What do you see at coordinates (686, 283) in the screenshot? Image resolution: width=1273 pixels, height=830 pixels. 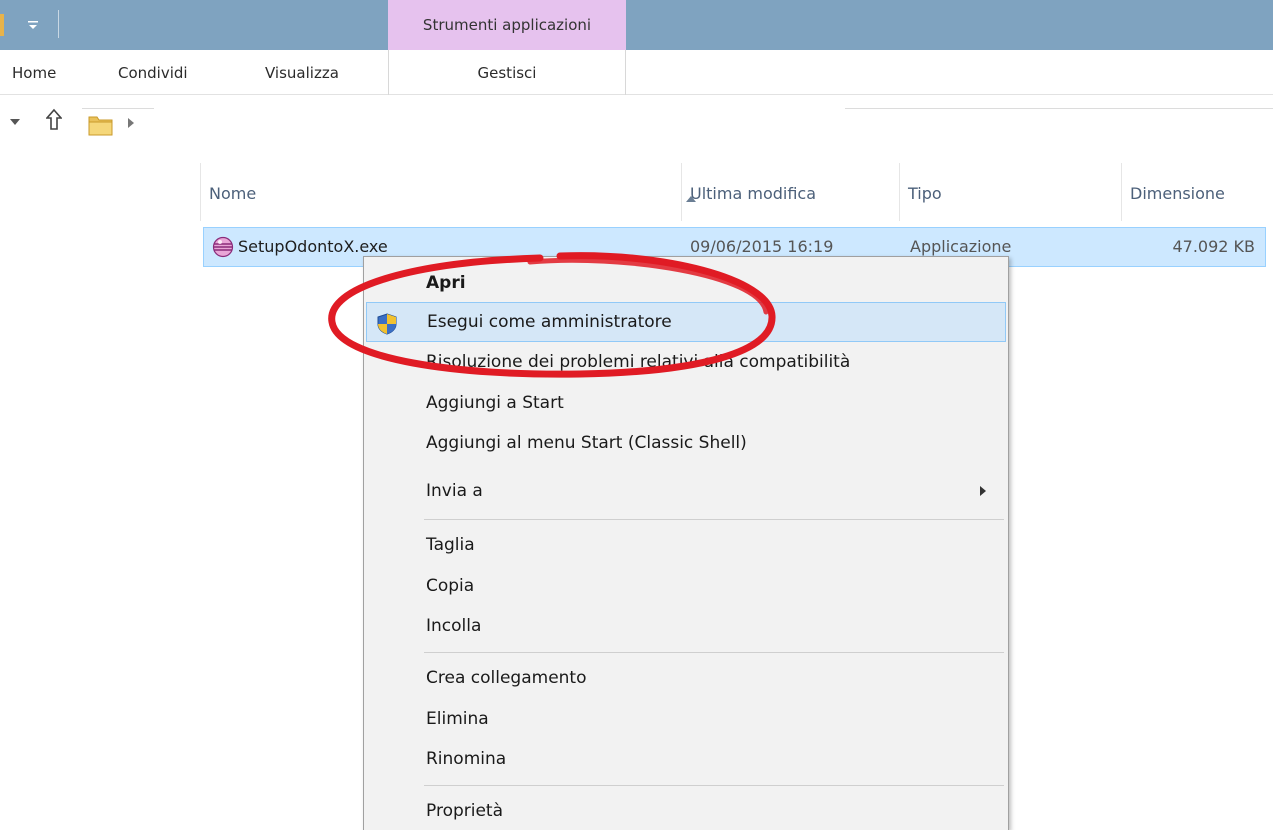 I see `menu-item-open: Apri` at bounding box center [686, 283].